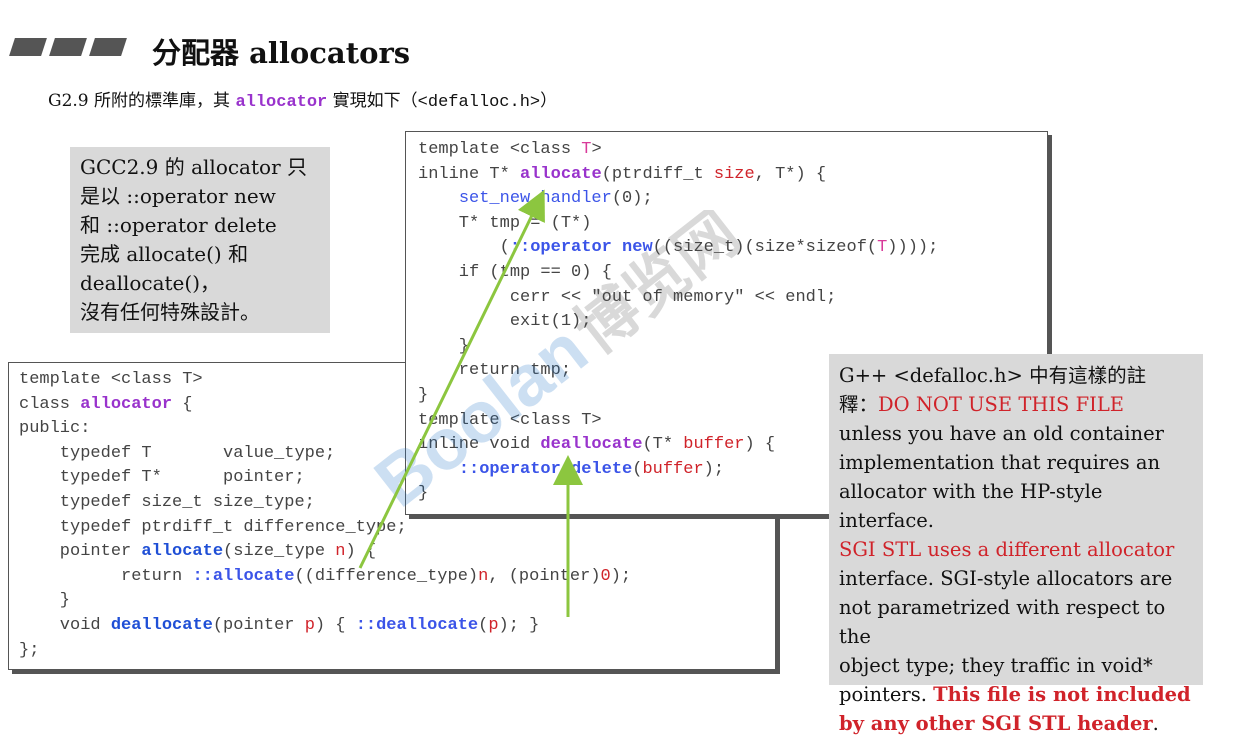 Image resolution: width=1240 pixels, height=755 pixels. I want to click on note-line: 和 ::operator delete, so click(178, 225).